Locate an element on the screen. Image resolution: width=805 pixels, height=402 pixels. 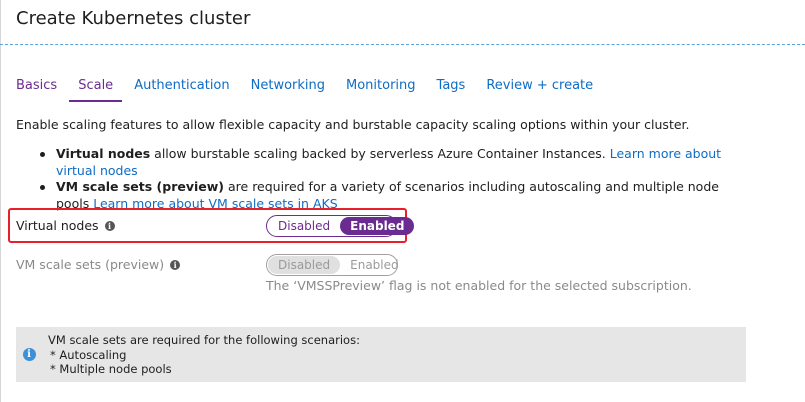
vm-scale-sets-disabled-option: Disabled is located at coordinates (304, 265).